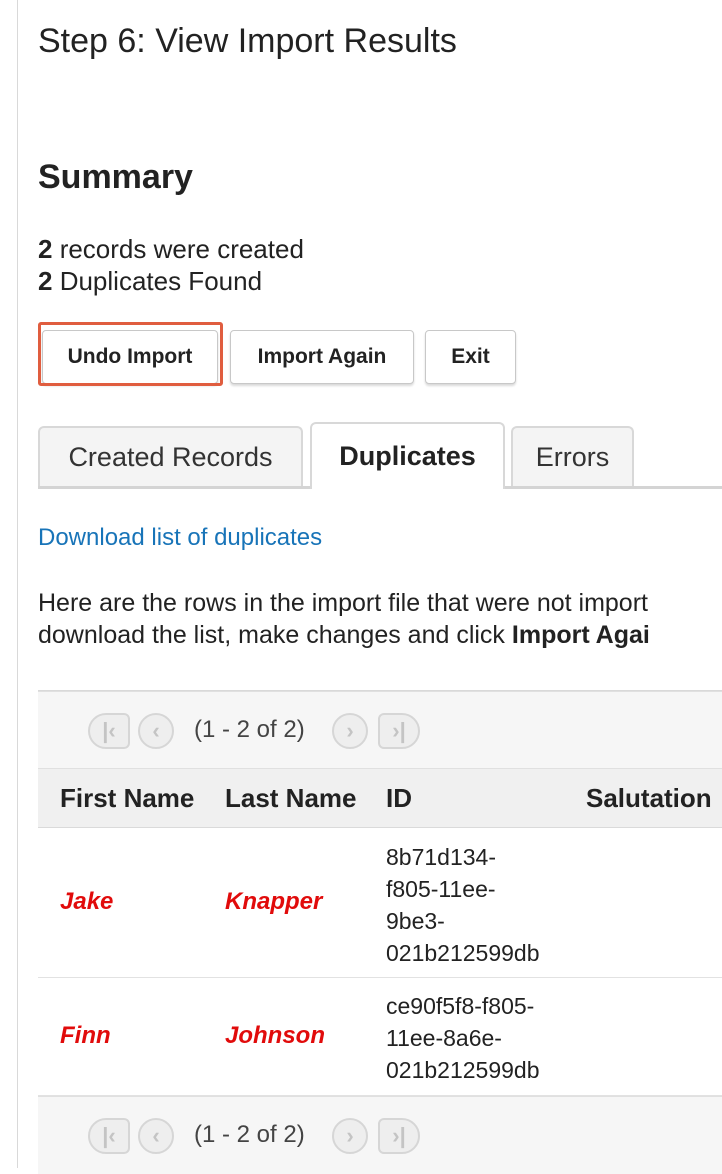  I want to click on id-line: f805-11ee-, so click(441, 889).